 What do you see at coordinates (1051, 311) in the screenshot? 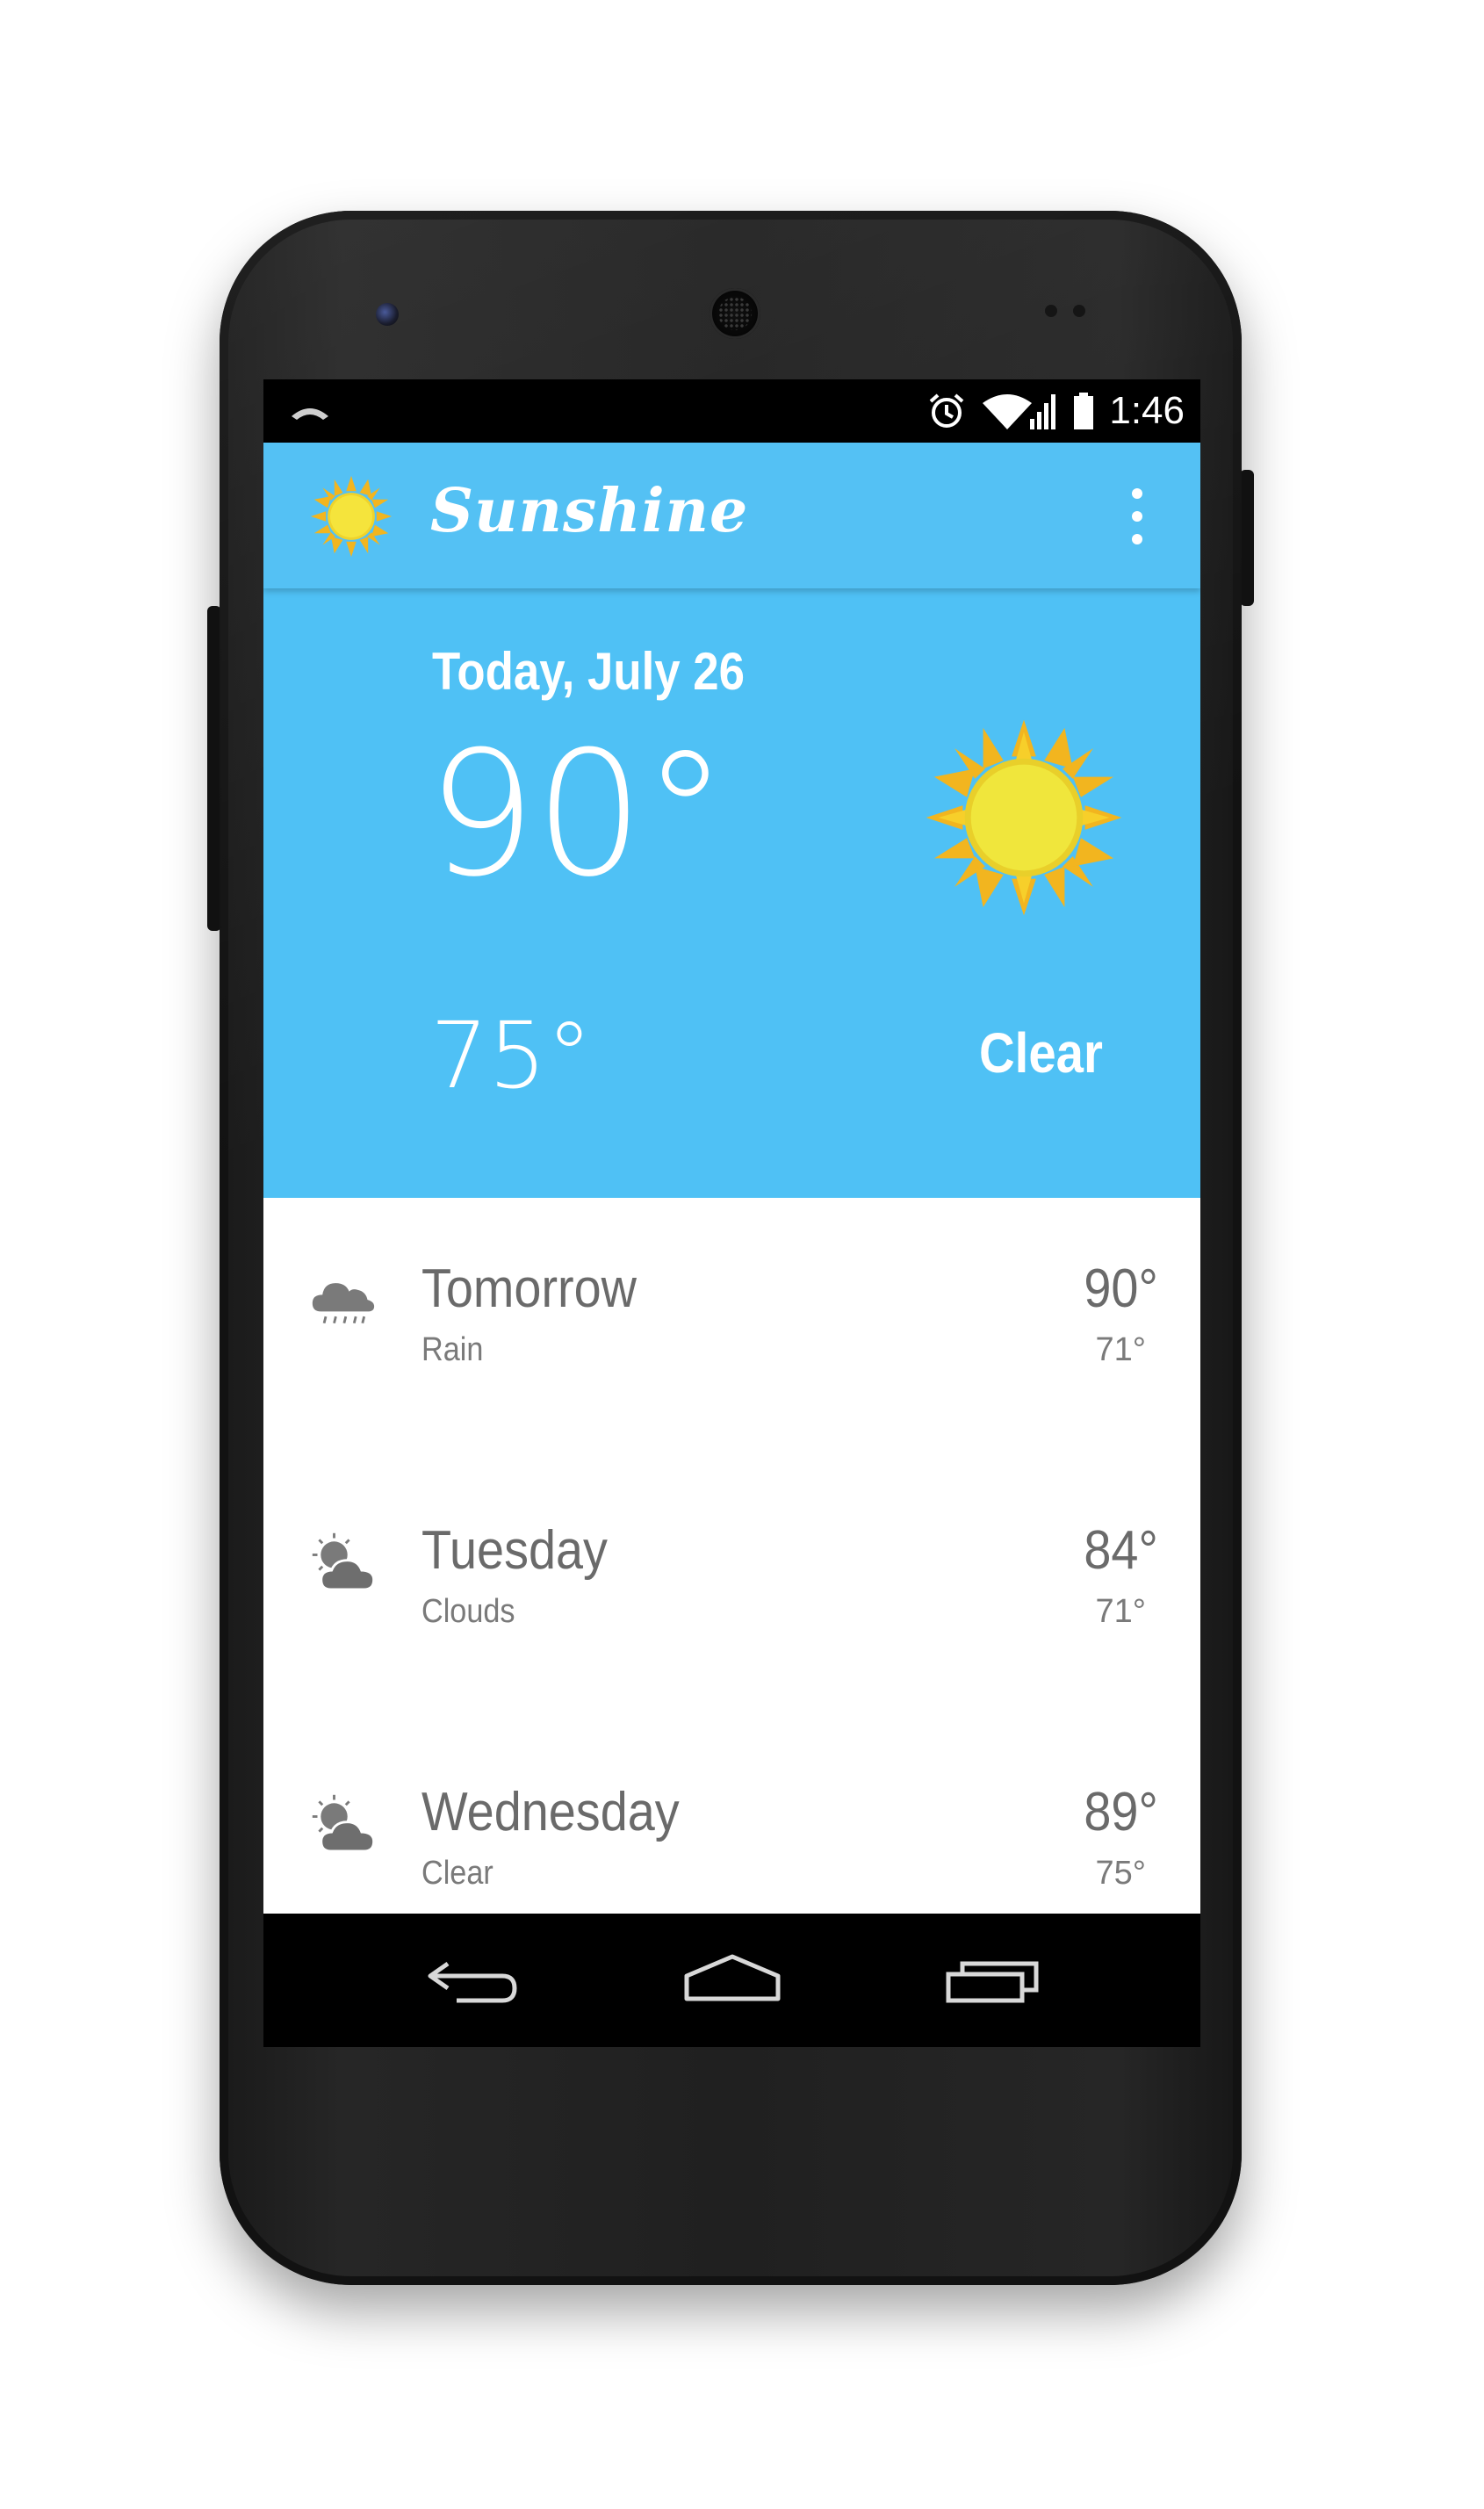
I see `proximity-sensor` at bounding box center [1051, 311].